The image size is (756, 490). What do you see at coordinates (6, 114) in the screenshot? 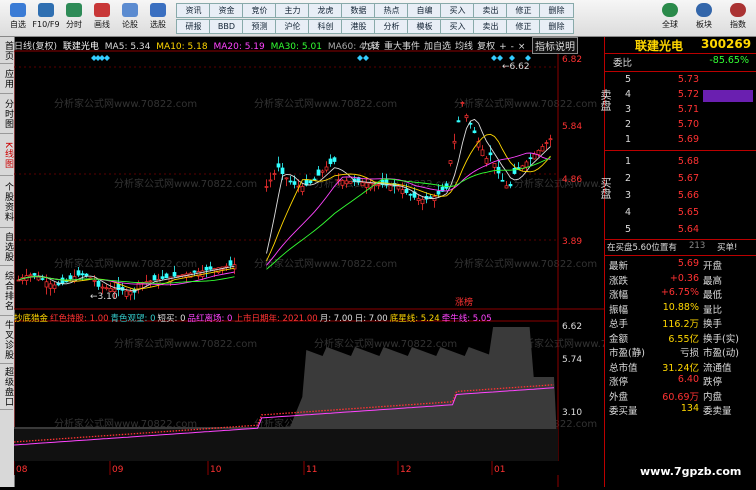
I see `left-tab-2: 分时图` at bounding box center [6, 114].